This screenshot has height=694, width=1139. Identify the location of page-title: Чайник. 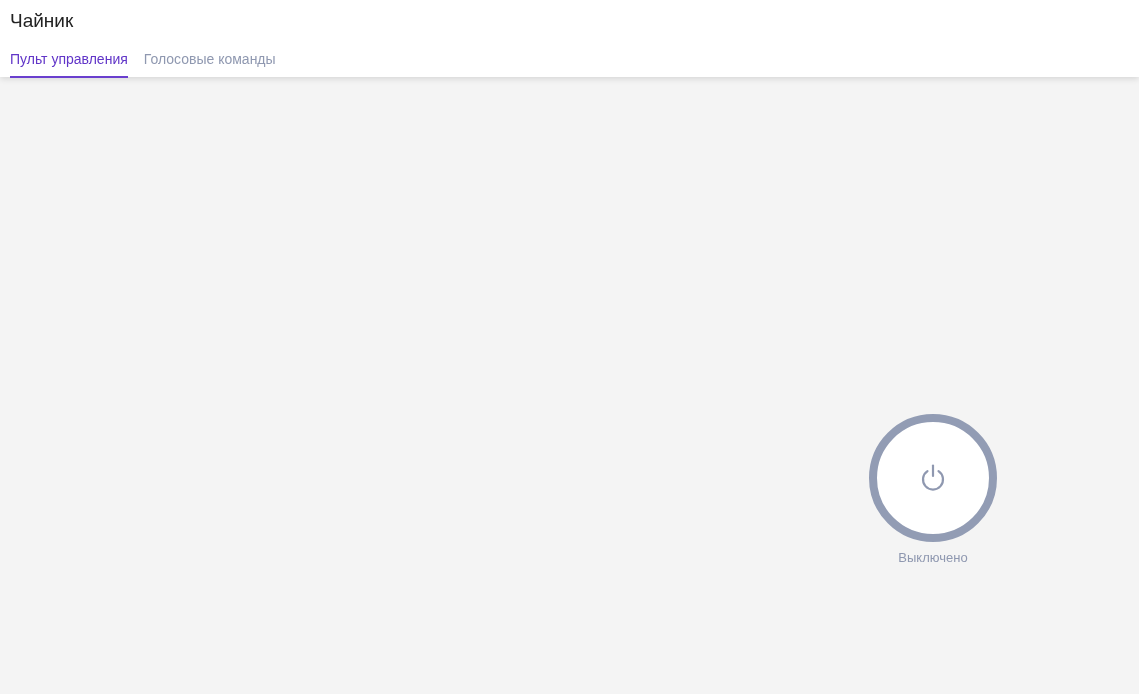
(42, 21).